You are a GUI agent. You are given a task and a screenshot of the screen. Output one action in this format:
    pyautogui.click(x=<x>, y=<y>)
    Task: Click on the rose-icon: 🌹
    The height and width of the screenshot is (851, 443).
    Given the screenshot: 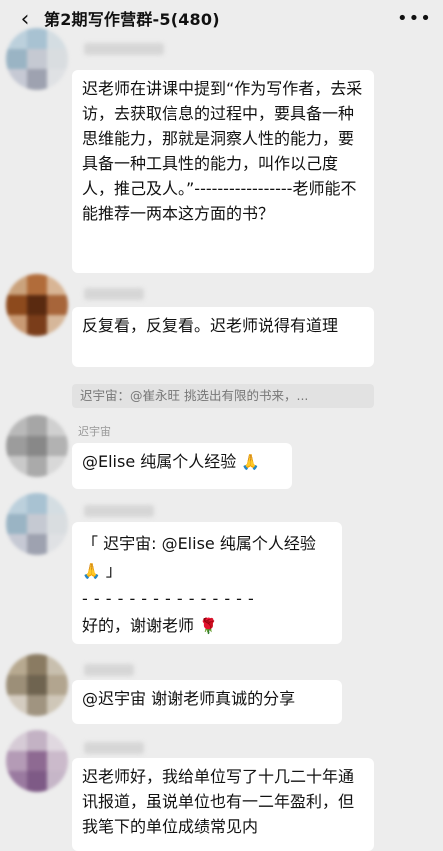 What is the action you would take?
    pyautogui.click(x=208, y=626)
    